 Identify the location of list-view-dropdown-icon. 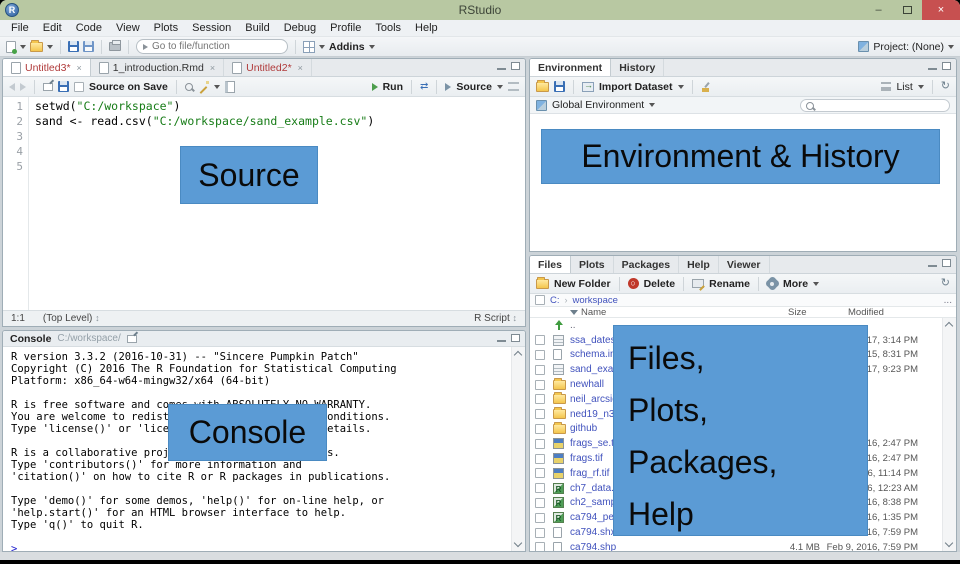
(920, 86).